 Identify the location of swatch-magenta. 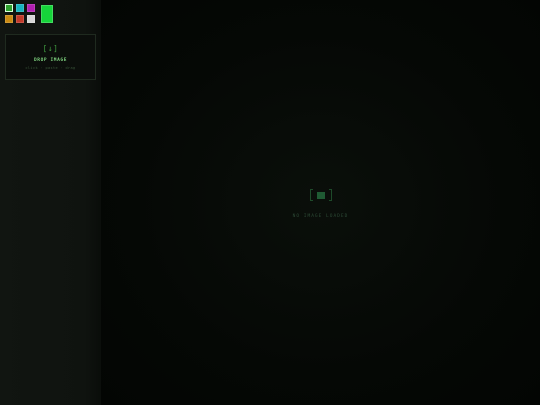
(31, 8).